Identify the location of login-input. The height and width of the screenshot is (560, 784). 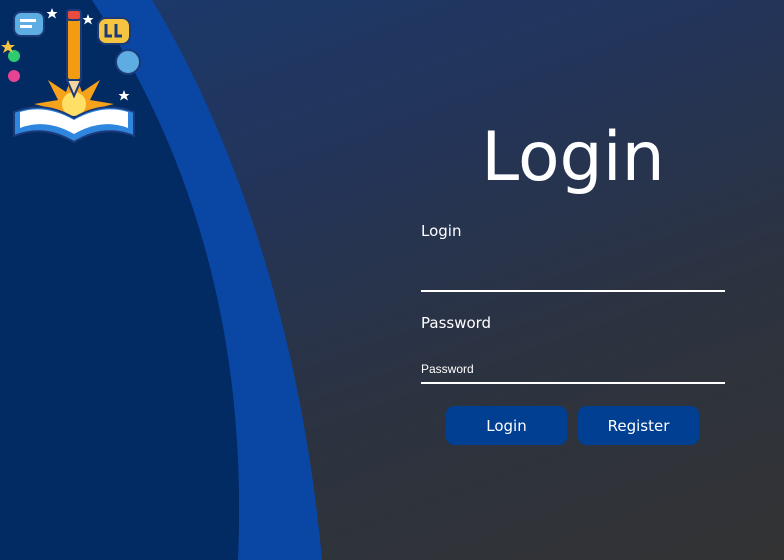
(573, 277).